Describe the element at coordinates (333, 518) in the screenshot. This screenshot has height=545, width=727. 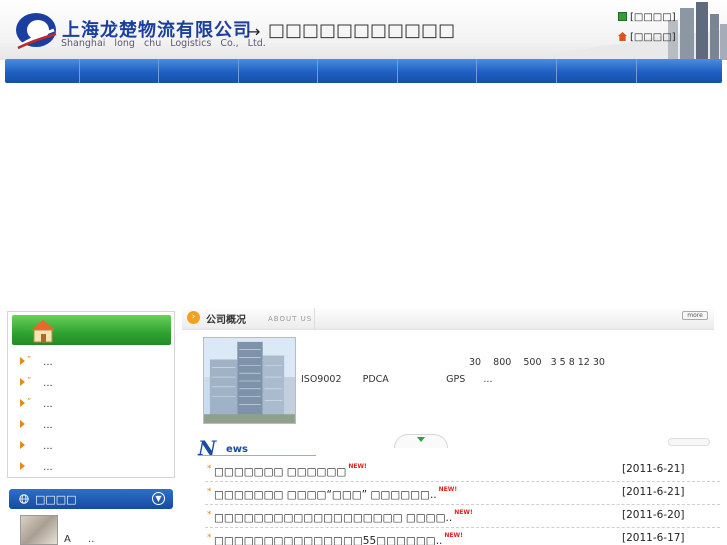
I see `news-item-title: □□□□□□□□□□□□□□□□□□□ □□□□..` at that location.